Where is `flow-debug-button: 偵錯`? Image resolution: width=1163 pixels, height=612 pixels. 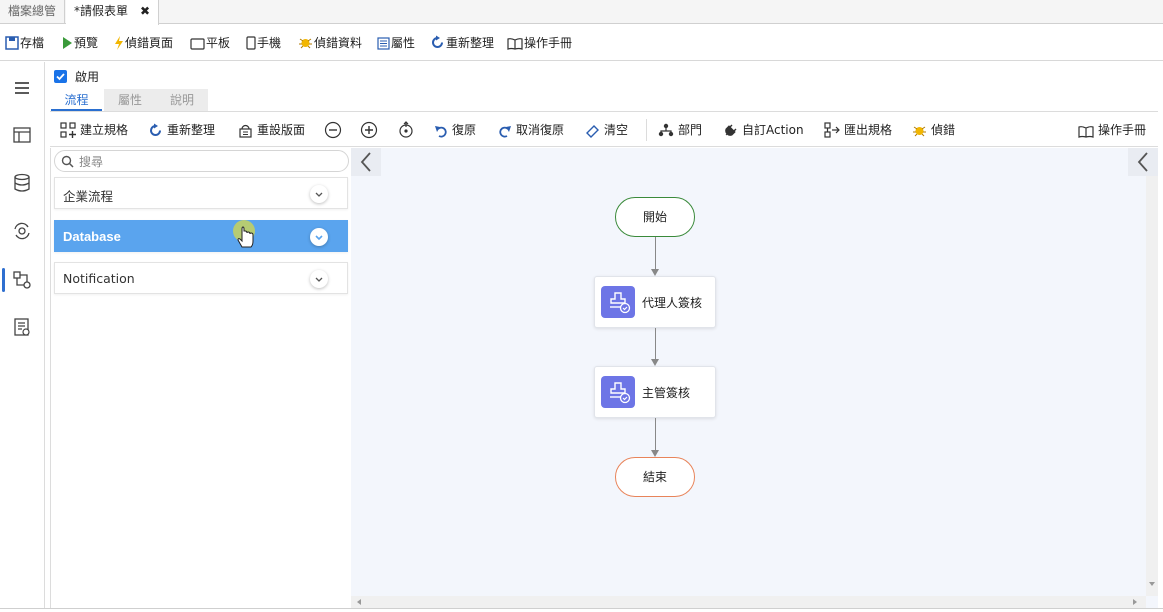
flow-debug-button: 偵錯 is located at coordinates (933, 130).